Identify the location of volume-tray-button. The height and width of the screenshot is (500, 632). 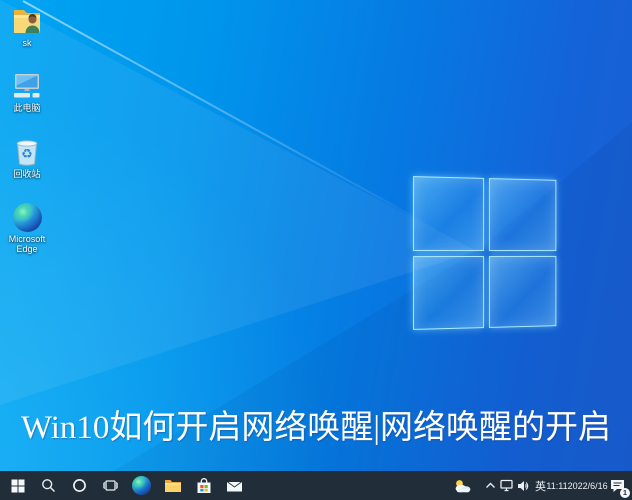
(523, 485).